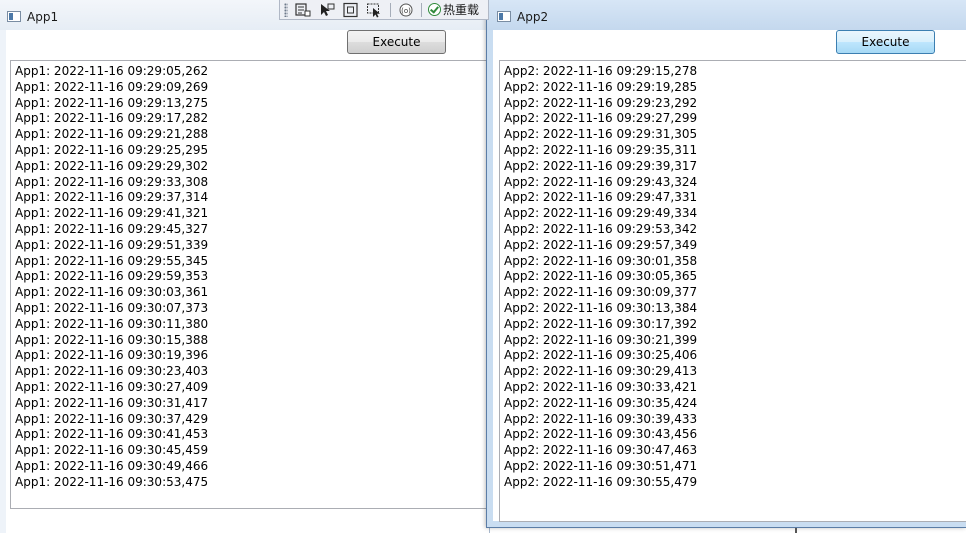 The image size is (966, 533). What do you see at coordinates (112, 276) in the screenshot?
I see `app1-log-line: App1: 2022-11-16 09:29:59,353` at bounding box center [112, 276].